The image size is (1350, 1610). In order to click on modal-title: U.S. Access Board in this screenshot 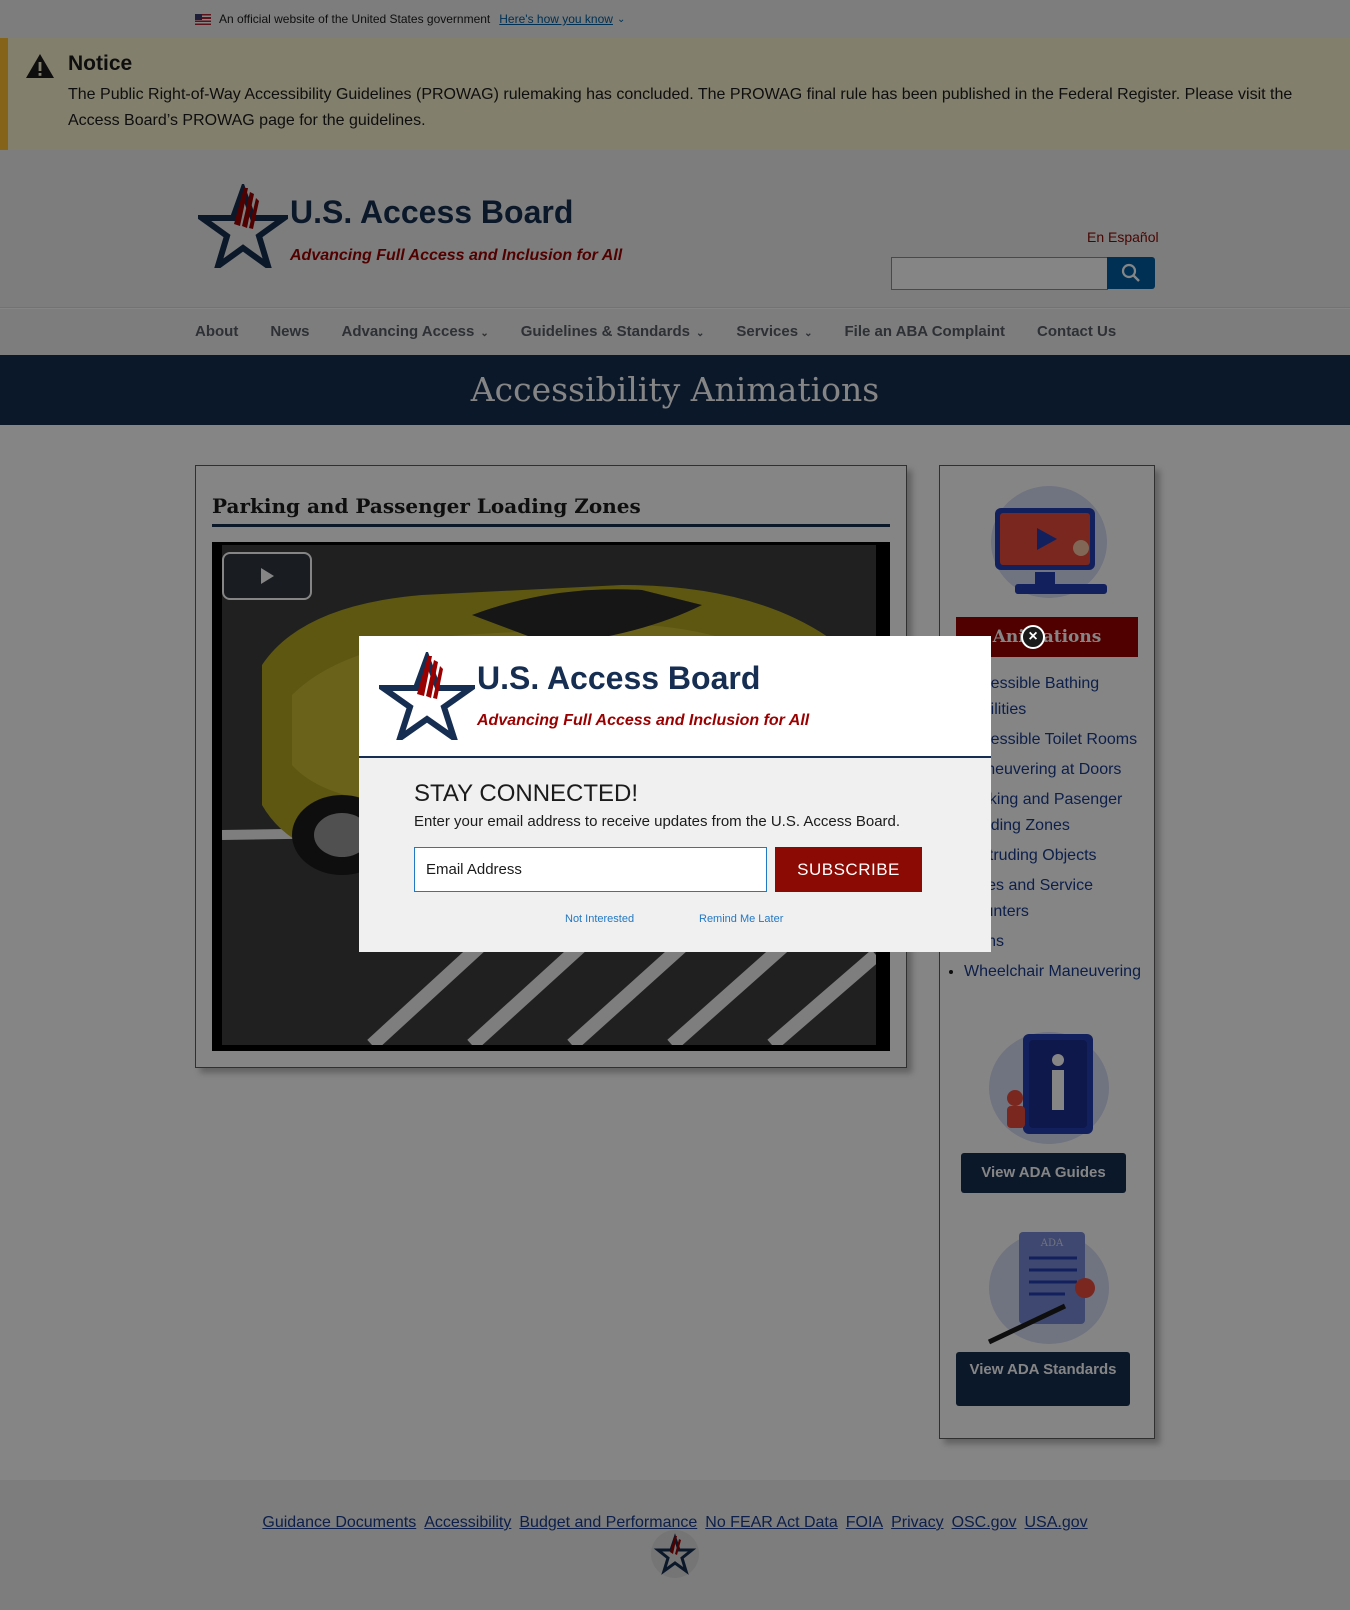, I will do `click(619, 678)`.